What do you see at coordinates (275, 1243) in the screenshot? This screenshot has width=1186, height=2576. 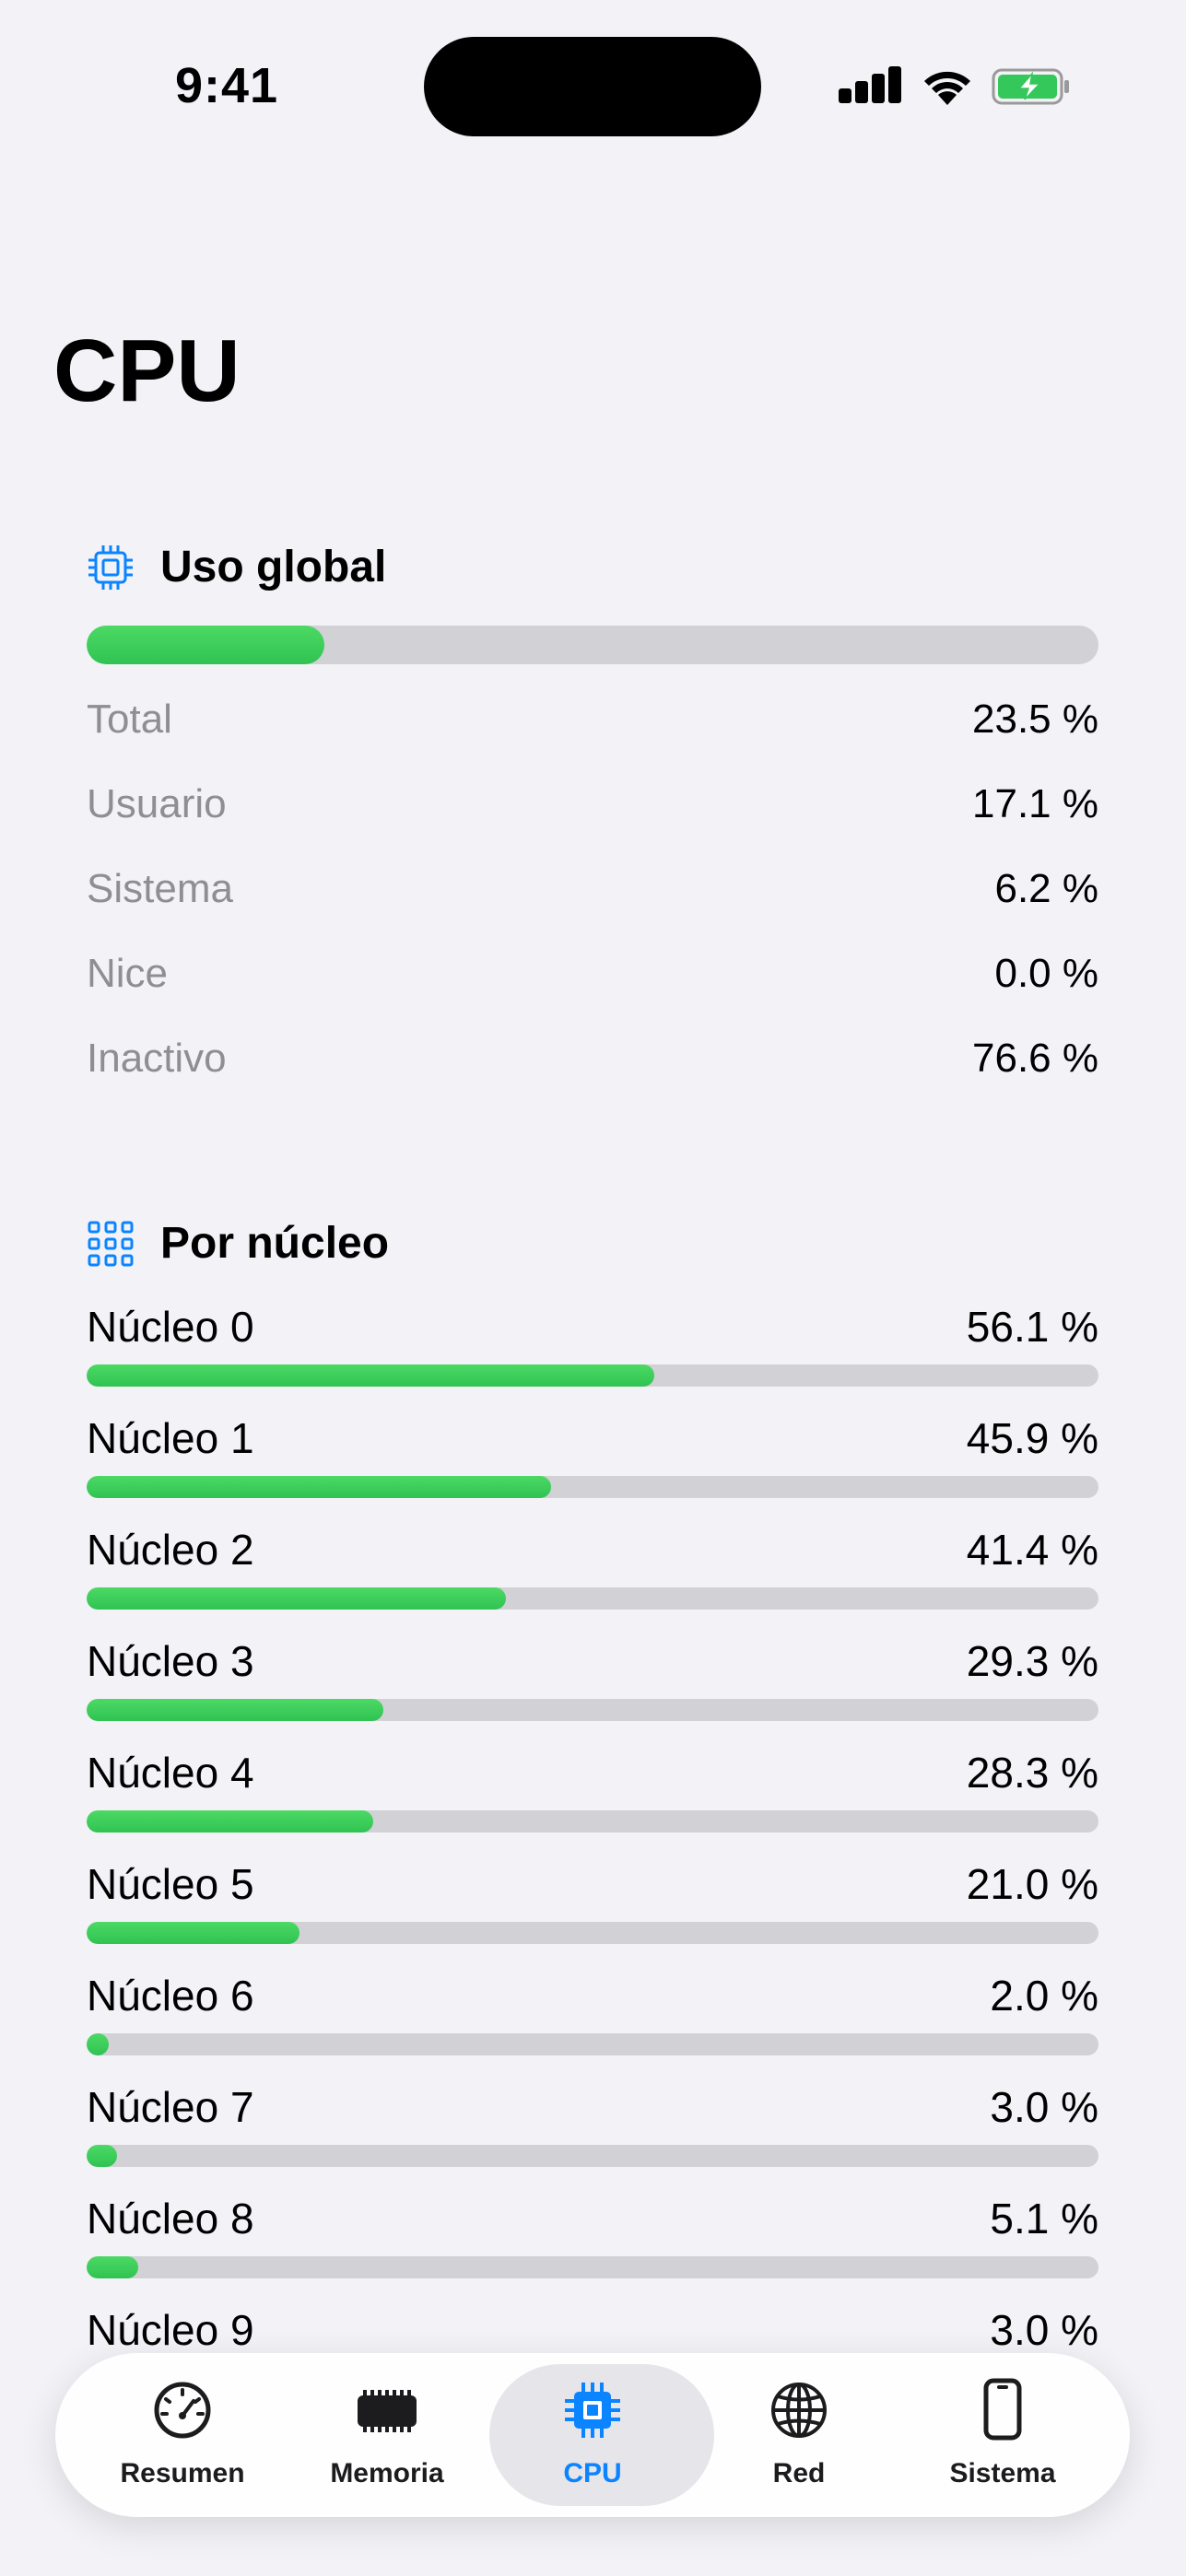 I see `per-core-title: Por núcleo` at bounding box center [275, 1243].